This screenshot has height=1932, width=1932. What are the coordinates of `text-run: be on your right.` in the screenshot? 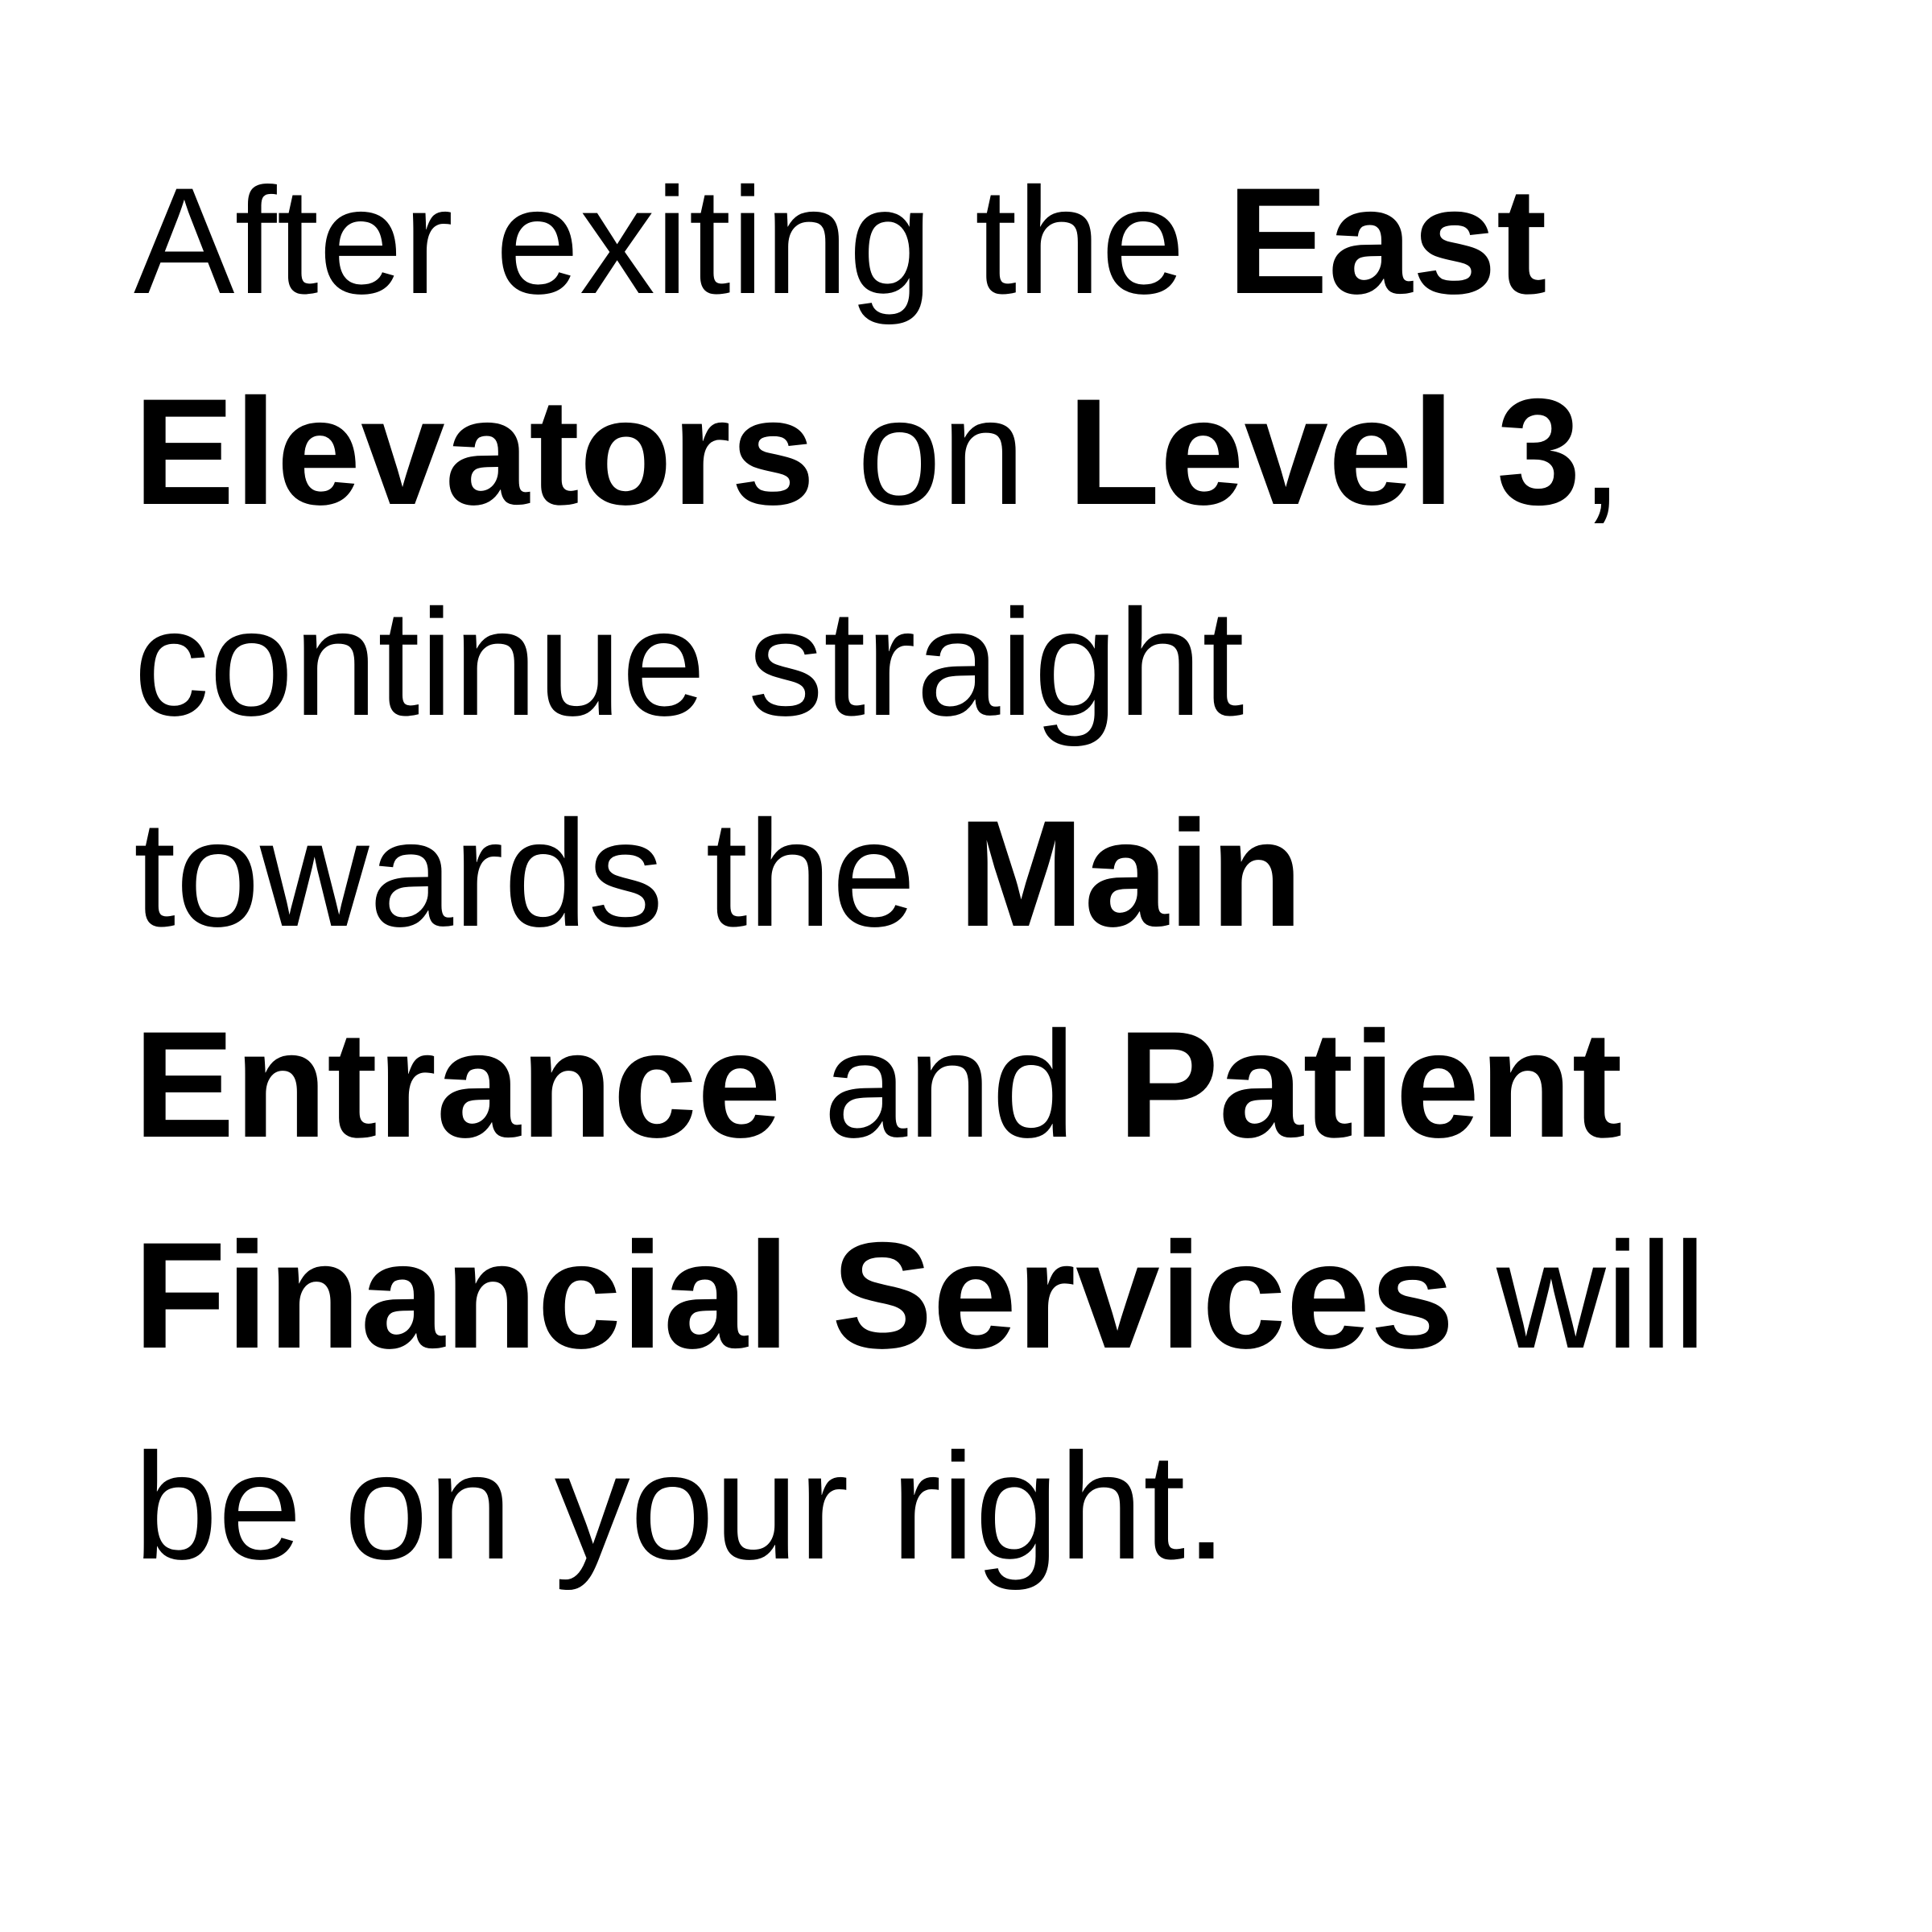 It's located at (681, 1506).